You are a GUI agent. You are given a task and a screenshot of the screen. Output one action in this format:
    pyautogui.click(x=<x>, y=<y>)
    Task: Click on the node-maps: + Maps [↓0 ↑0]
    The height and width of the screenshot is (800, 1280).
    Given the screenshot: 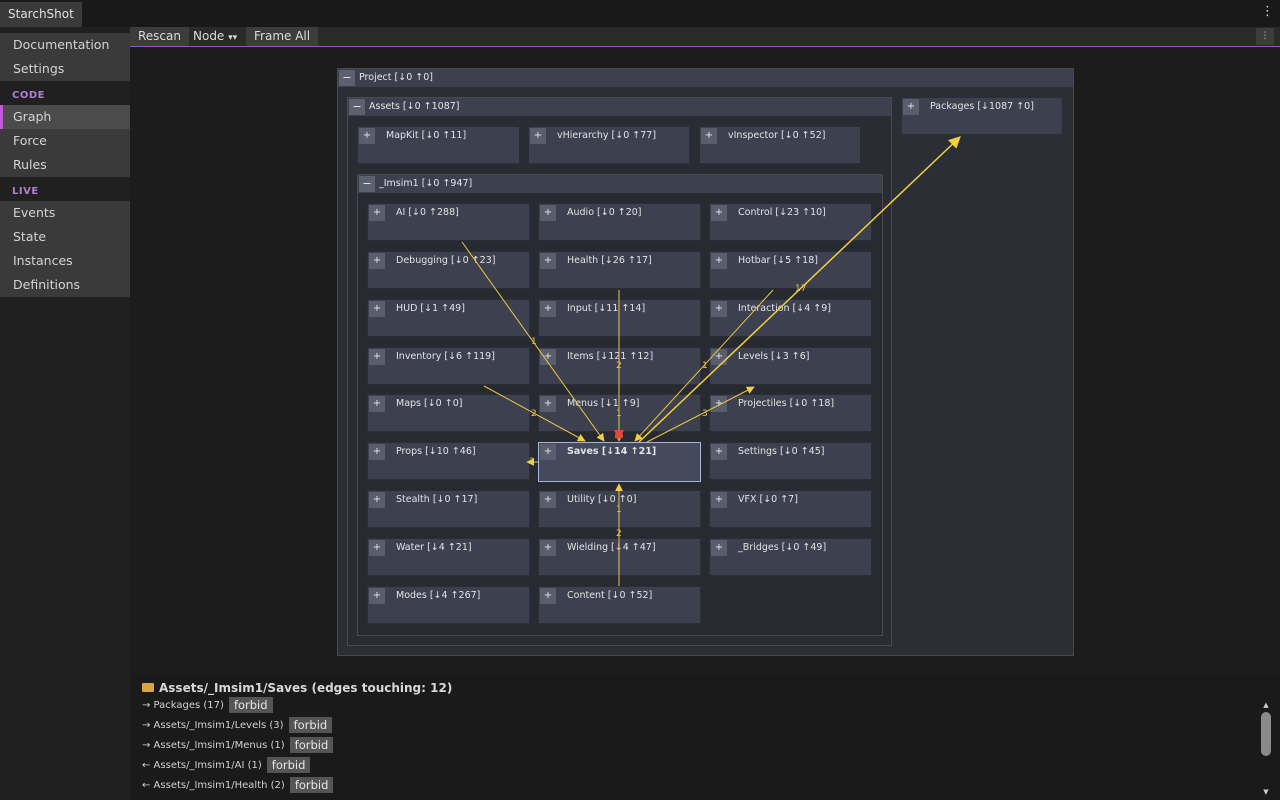 What is the action you would take?
    pyautogui.click(x=448, y=413)
    